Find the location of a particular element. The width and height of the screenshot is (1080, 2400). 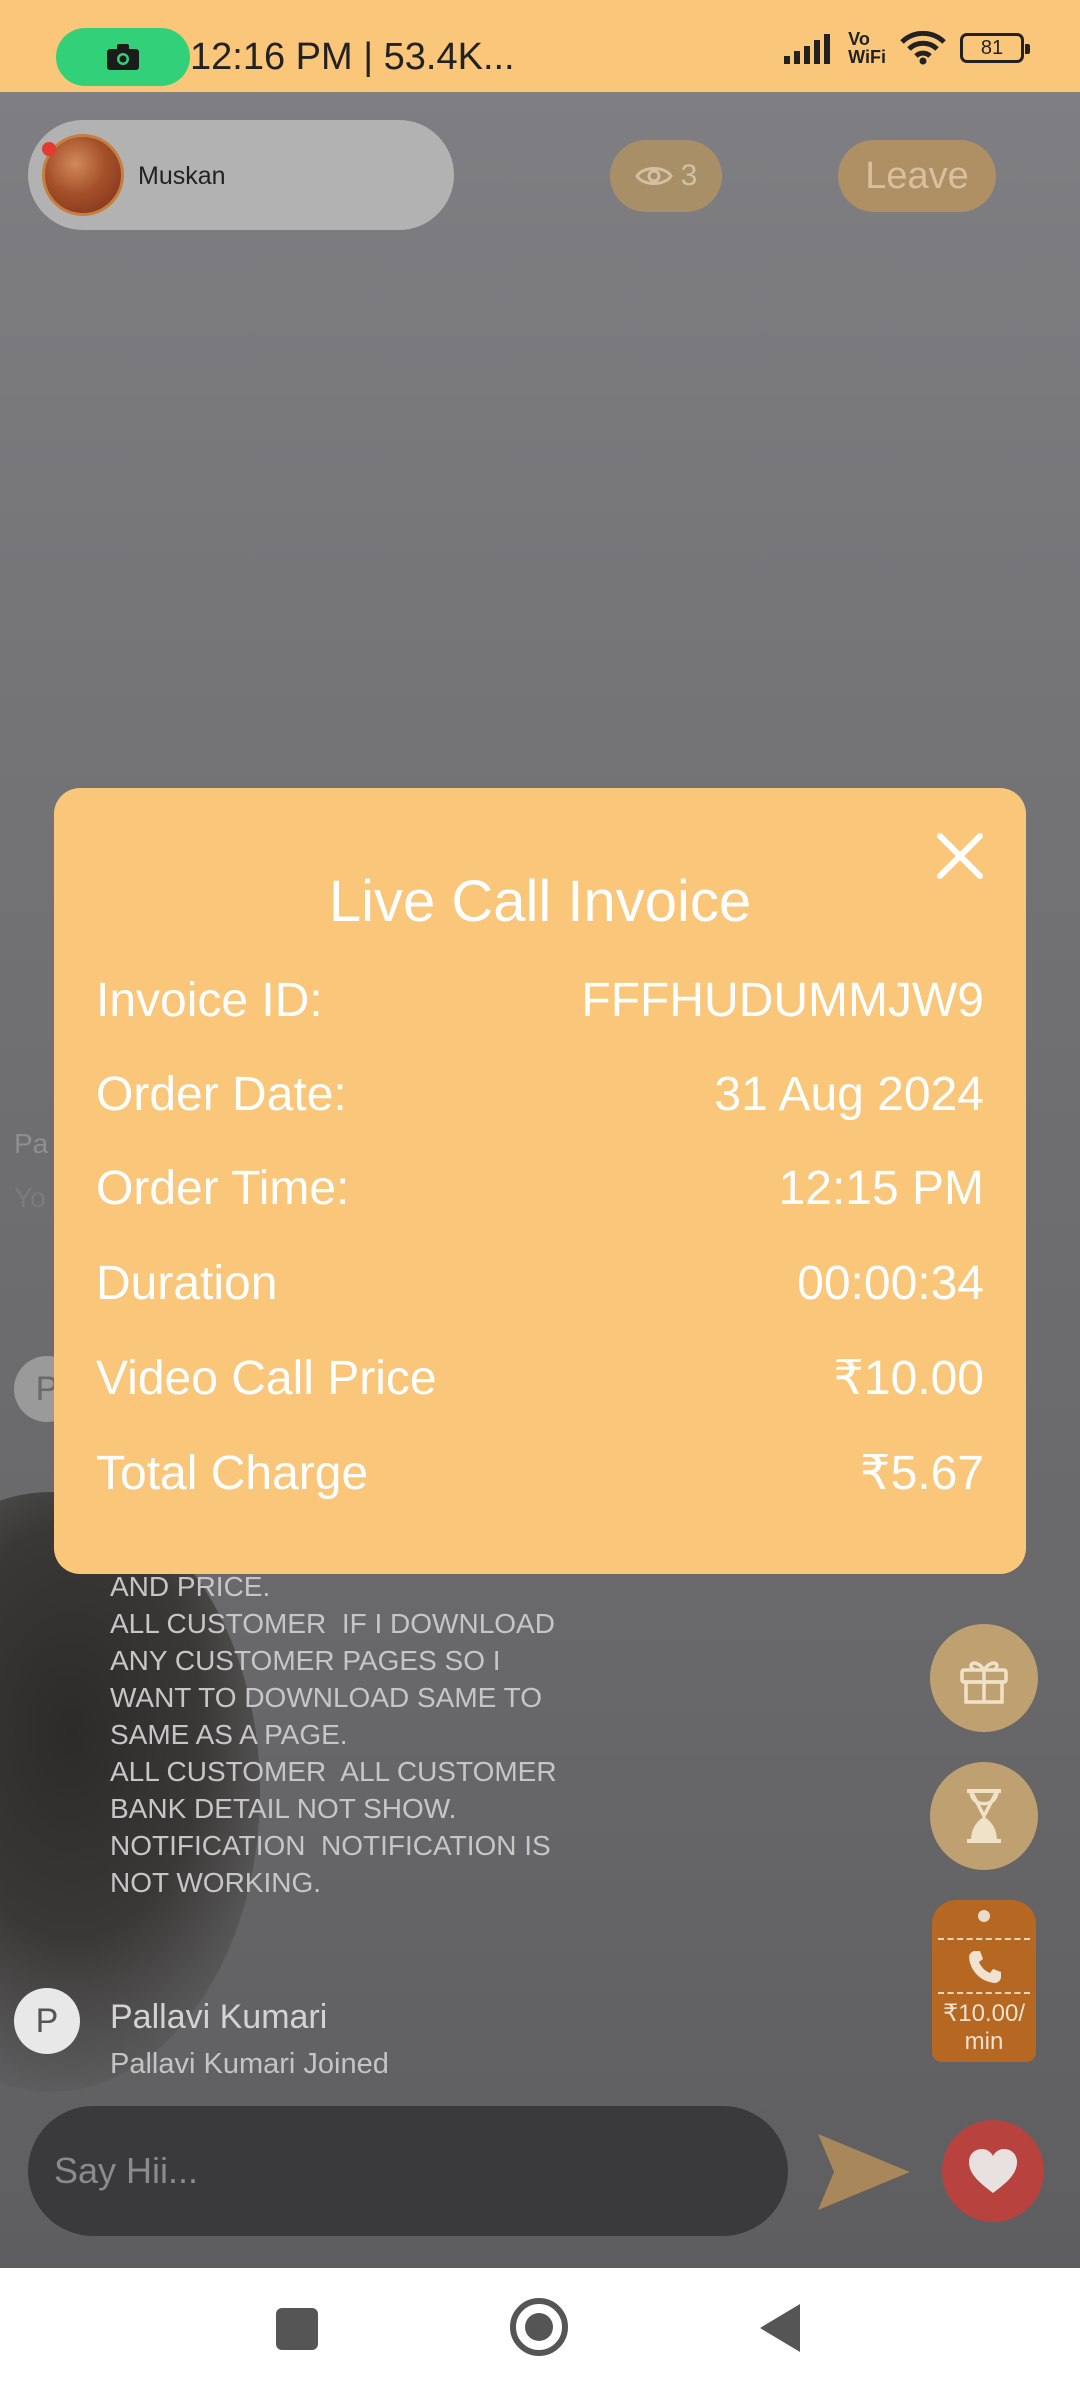

chat-ghost-name: Pa is located at coordinates (31, 1143).